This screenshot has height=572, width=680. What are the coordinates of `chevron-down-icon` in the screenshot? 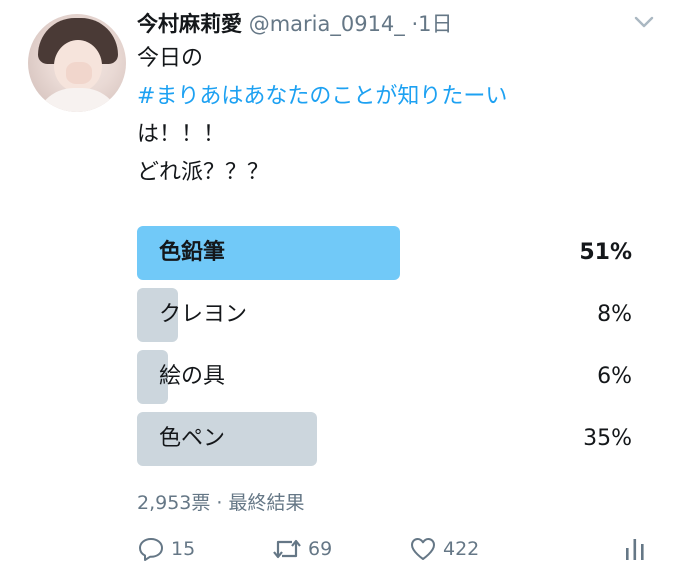 It's located at (644, 22).